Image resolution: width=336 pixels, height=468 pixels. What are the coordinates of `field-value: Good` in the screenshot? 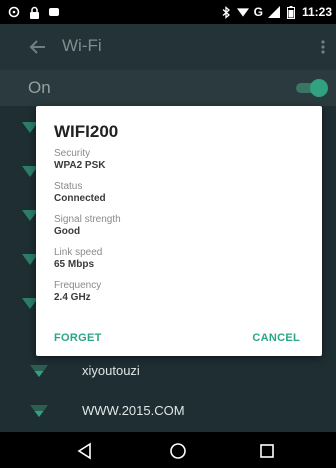 It's located at (67, 231).